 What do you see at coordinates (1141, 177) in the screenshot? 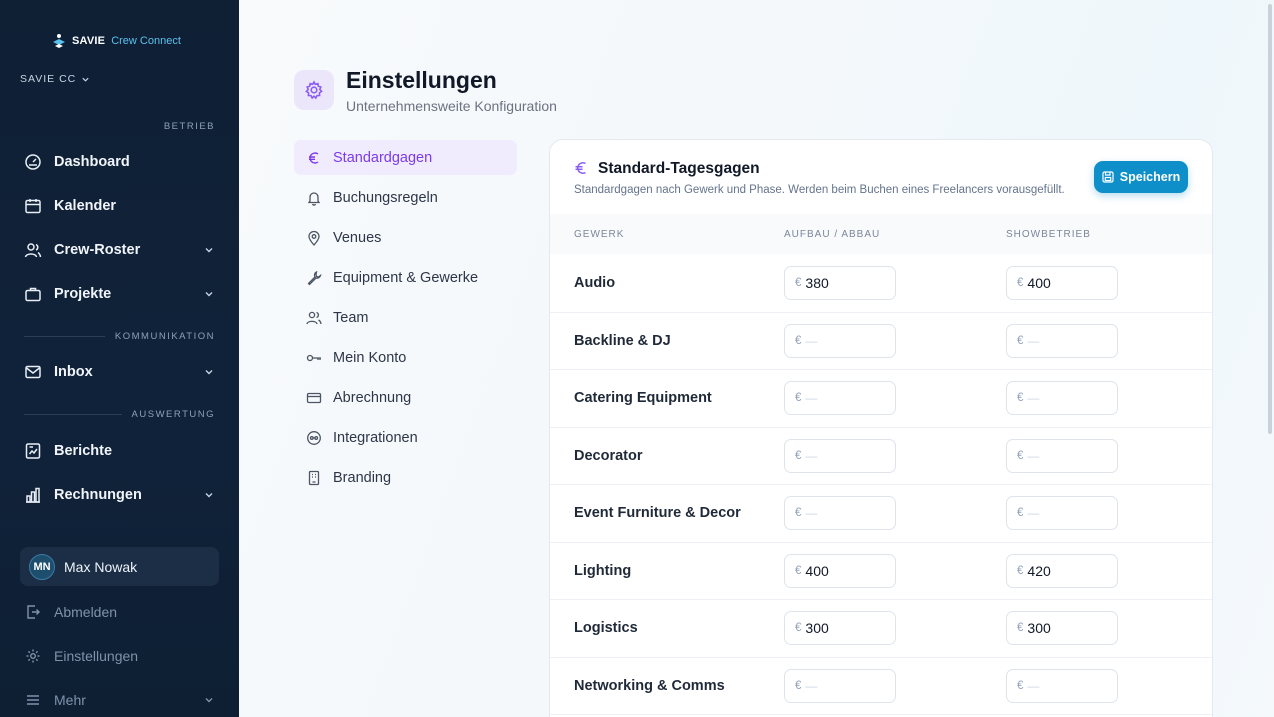
I see `save-button: Speichern` at bounding box center [1141, 177].